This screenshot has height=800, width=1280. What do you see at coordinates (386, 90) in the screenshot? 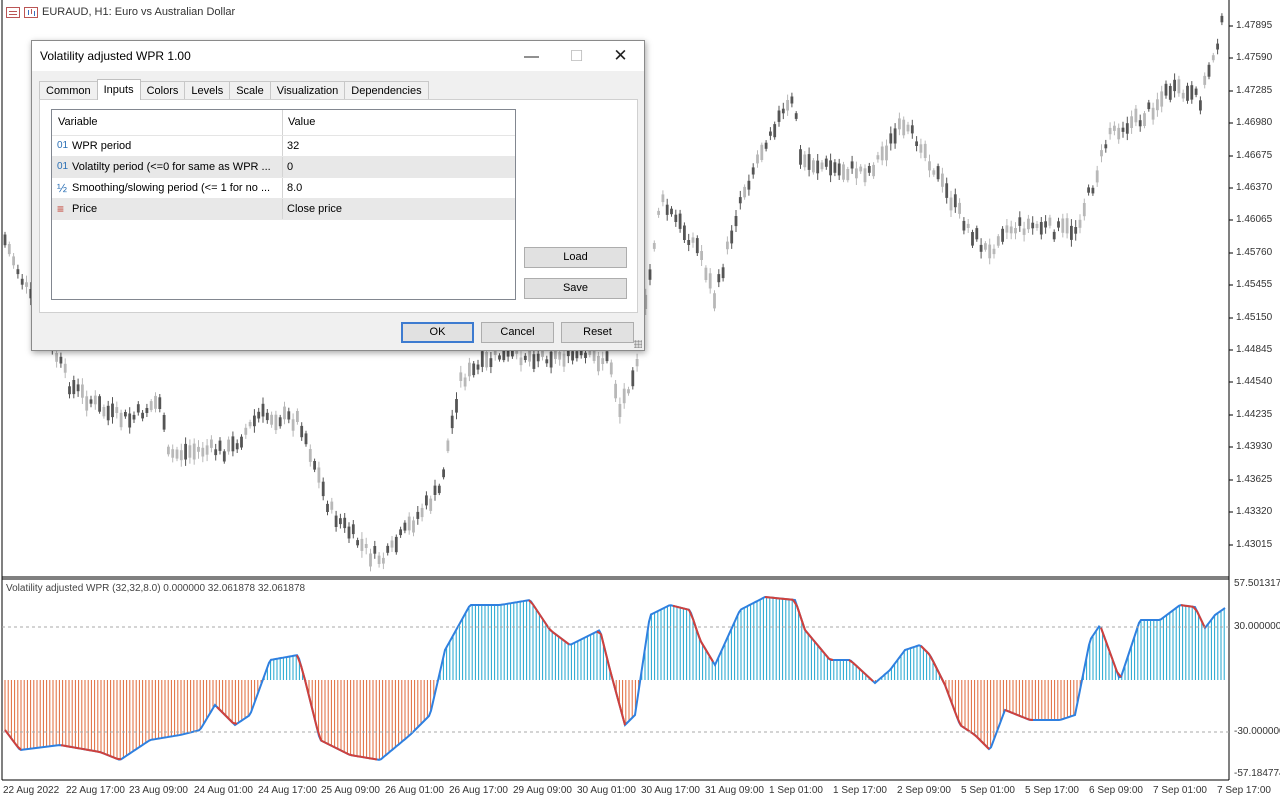
I see `tab-dependencies: Dependencies` at bounding box center [386, 90].